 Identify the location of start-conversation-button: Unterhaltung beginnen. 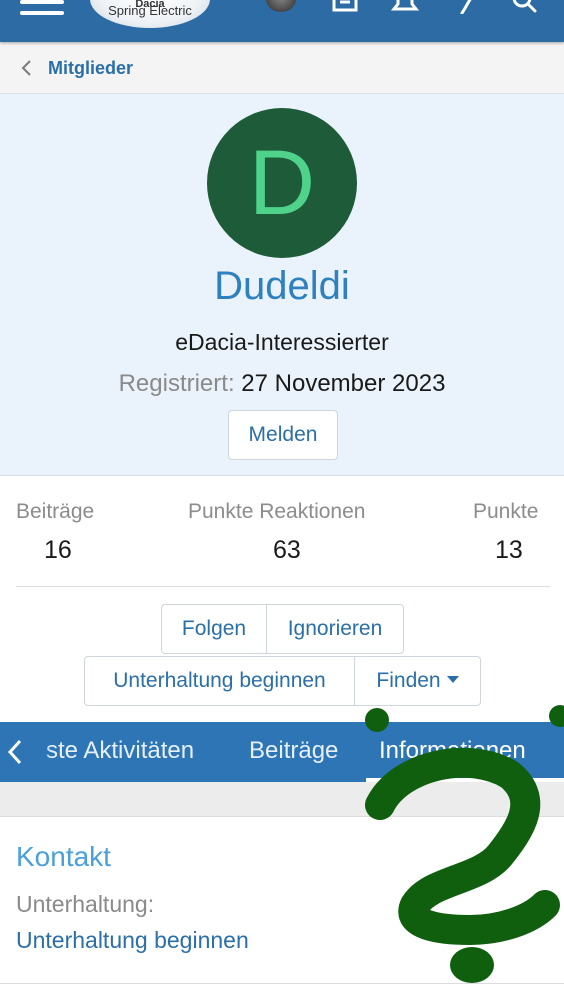
(219, 681).